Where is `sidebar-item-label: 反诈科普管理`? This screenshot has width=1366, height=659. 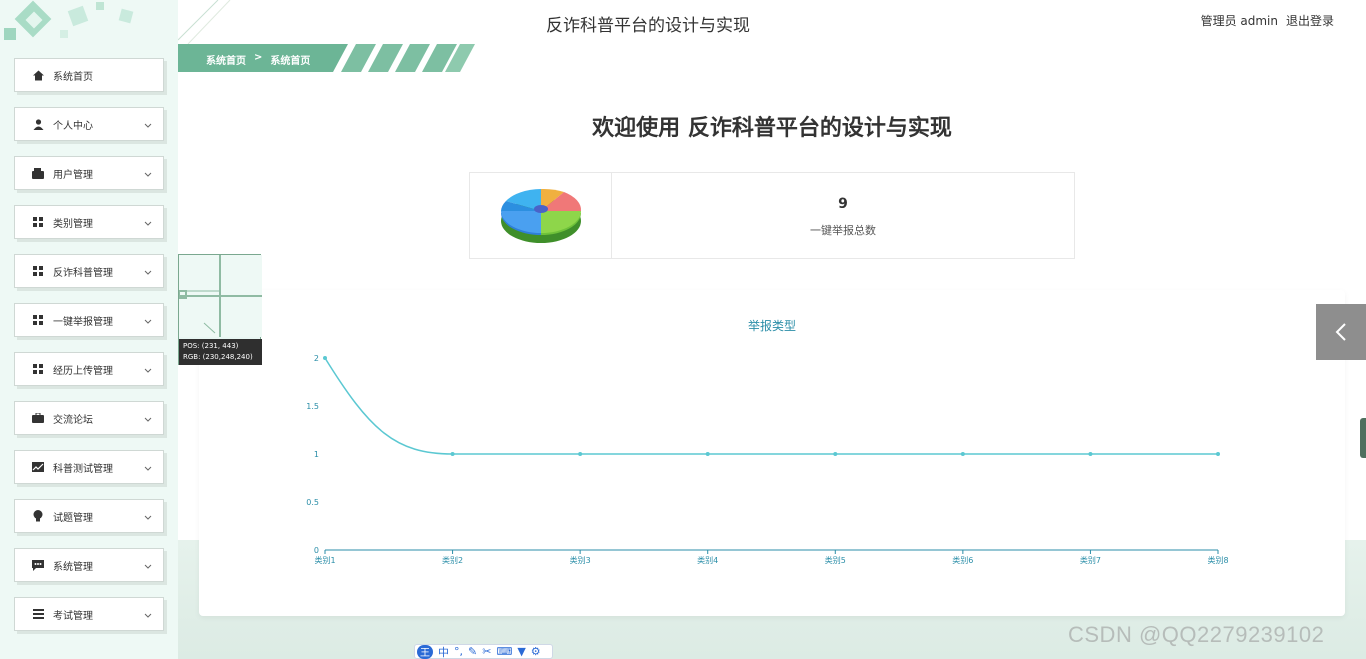 sidebar-item-label: 反诈科普管理 is located at coordinates (83, 273).